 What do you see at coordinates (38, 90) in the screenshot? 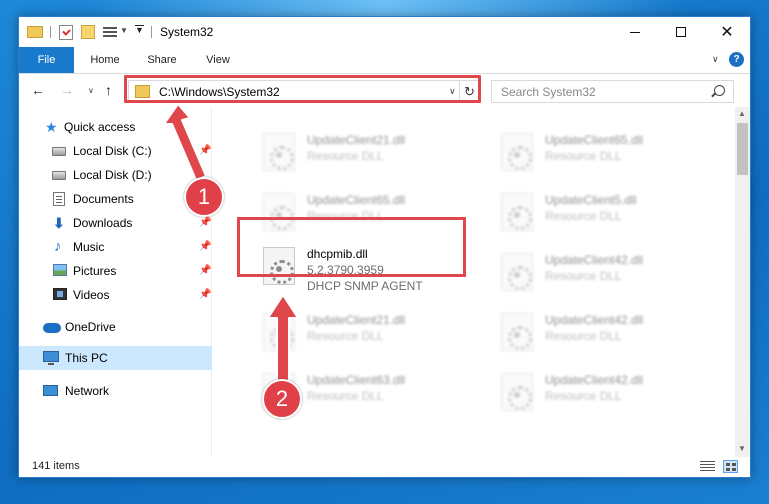
I see `back-arrow-icon: ←` at bounding box center [38, 90].